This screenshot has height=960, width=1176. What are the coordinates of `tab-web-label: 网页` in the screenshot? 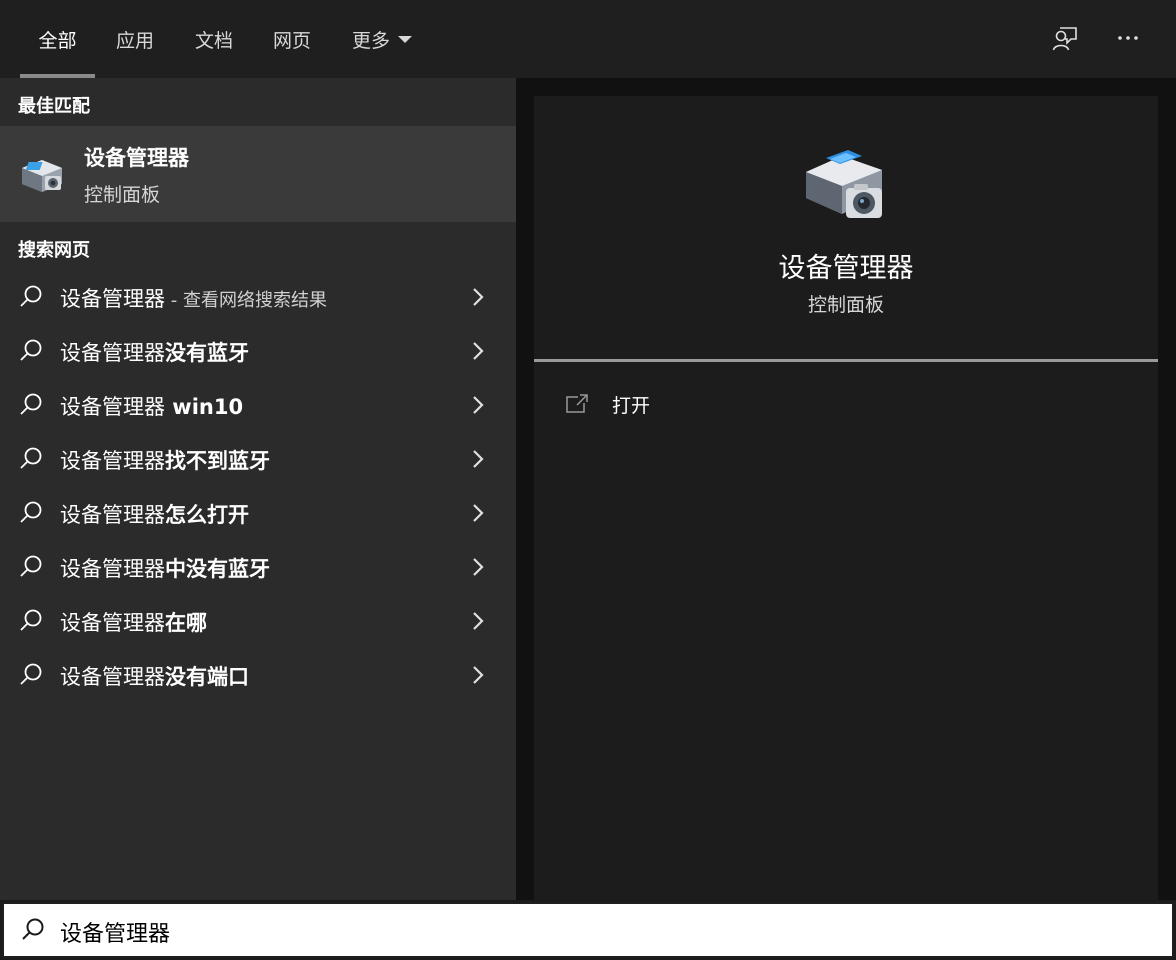 It's located at (291, 40).